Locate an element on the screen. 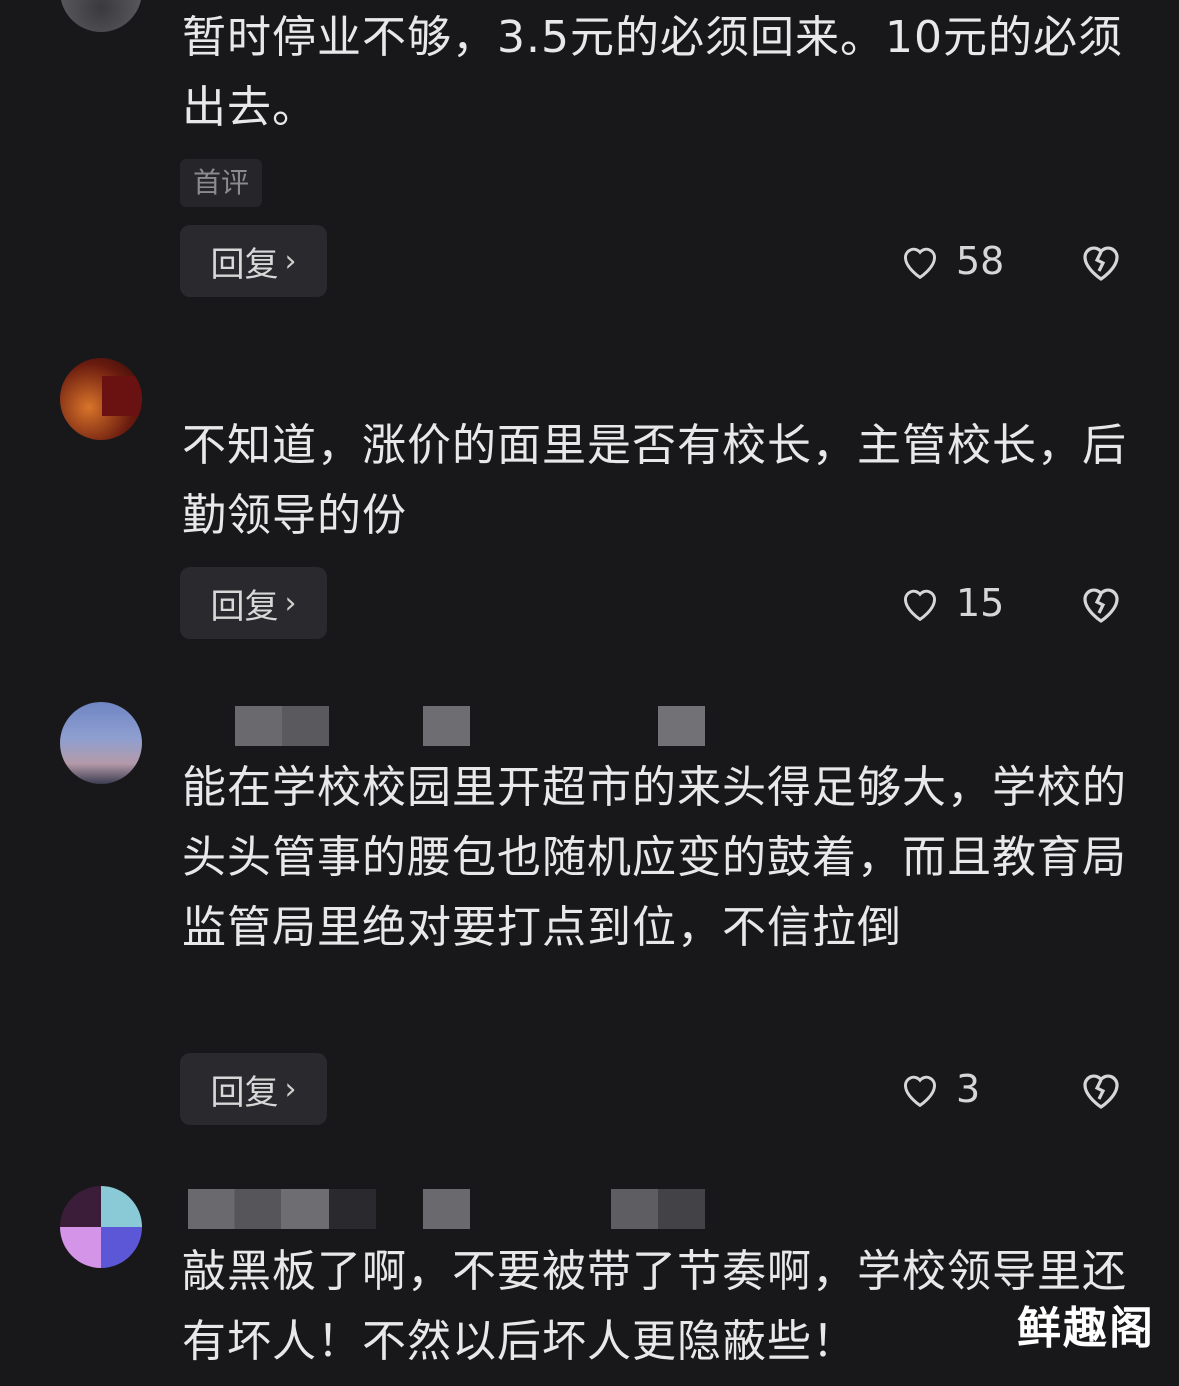 This screenshot has height=1386, width=1179. like-count: 3 is located at coordinates (968, 1089).